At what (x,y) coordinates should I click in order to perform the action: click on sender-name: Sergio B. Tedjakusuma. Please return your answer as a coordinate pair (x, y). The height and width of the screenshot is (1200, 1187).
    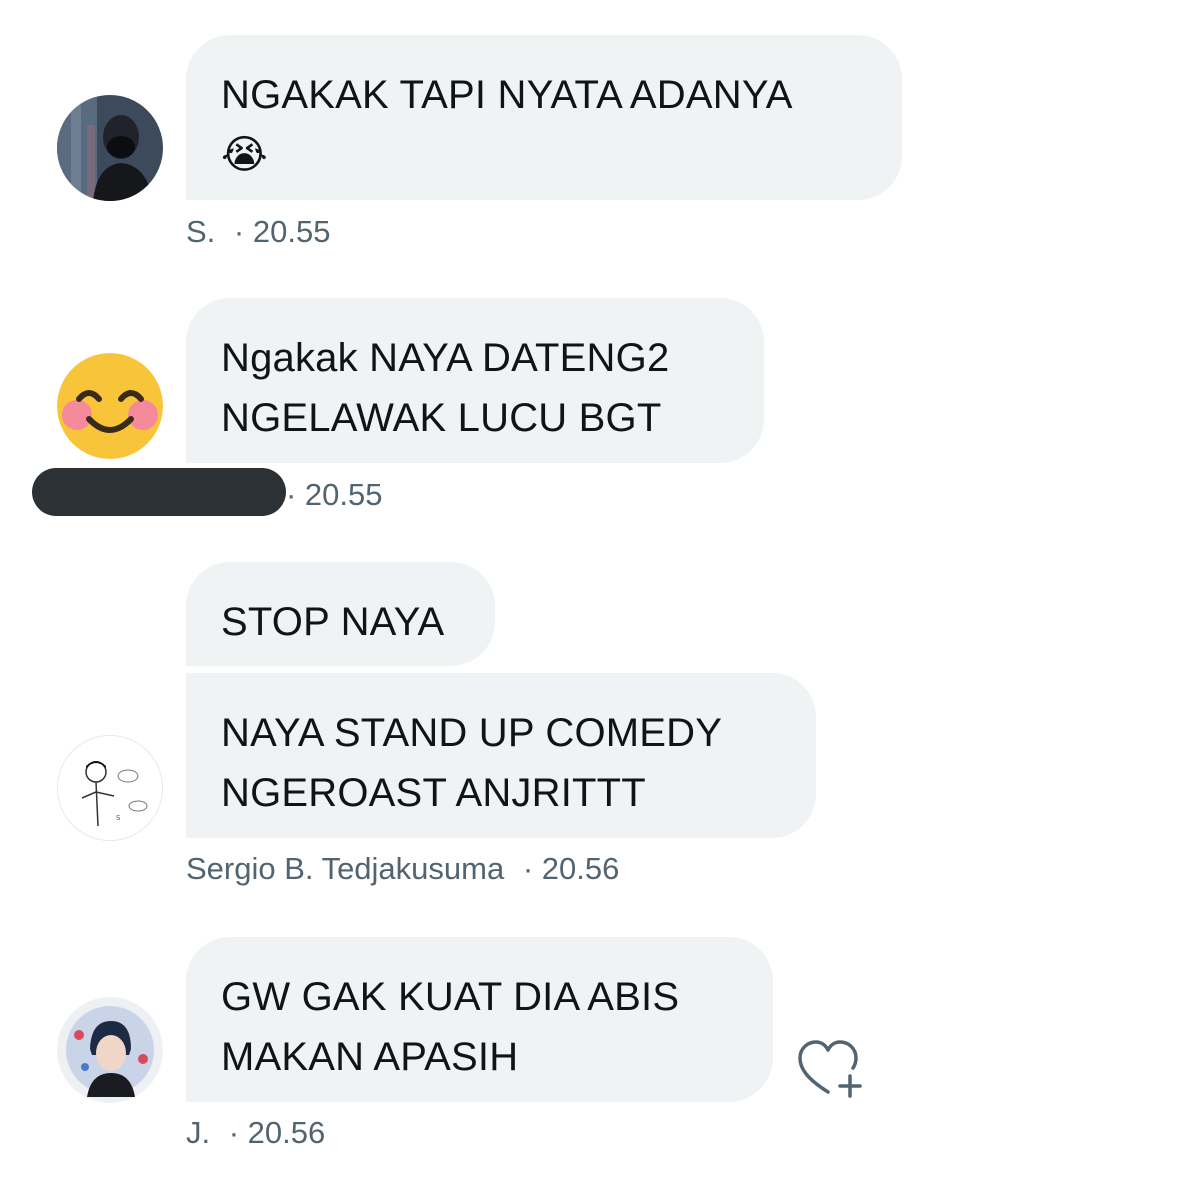
    Looking at the image, I should click on (345, 868).